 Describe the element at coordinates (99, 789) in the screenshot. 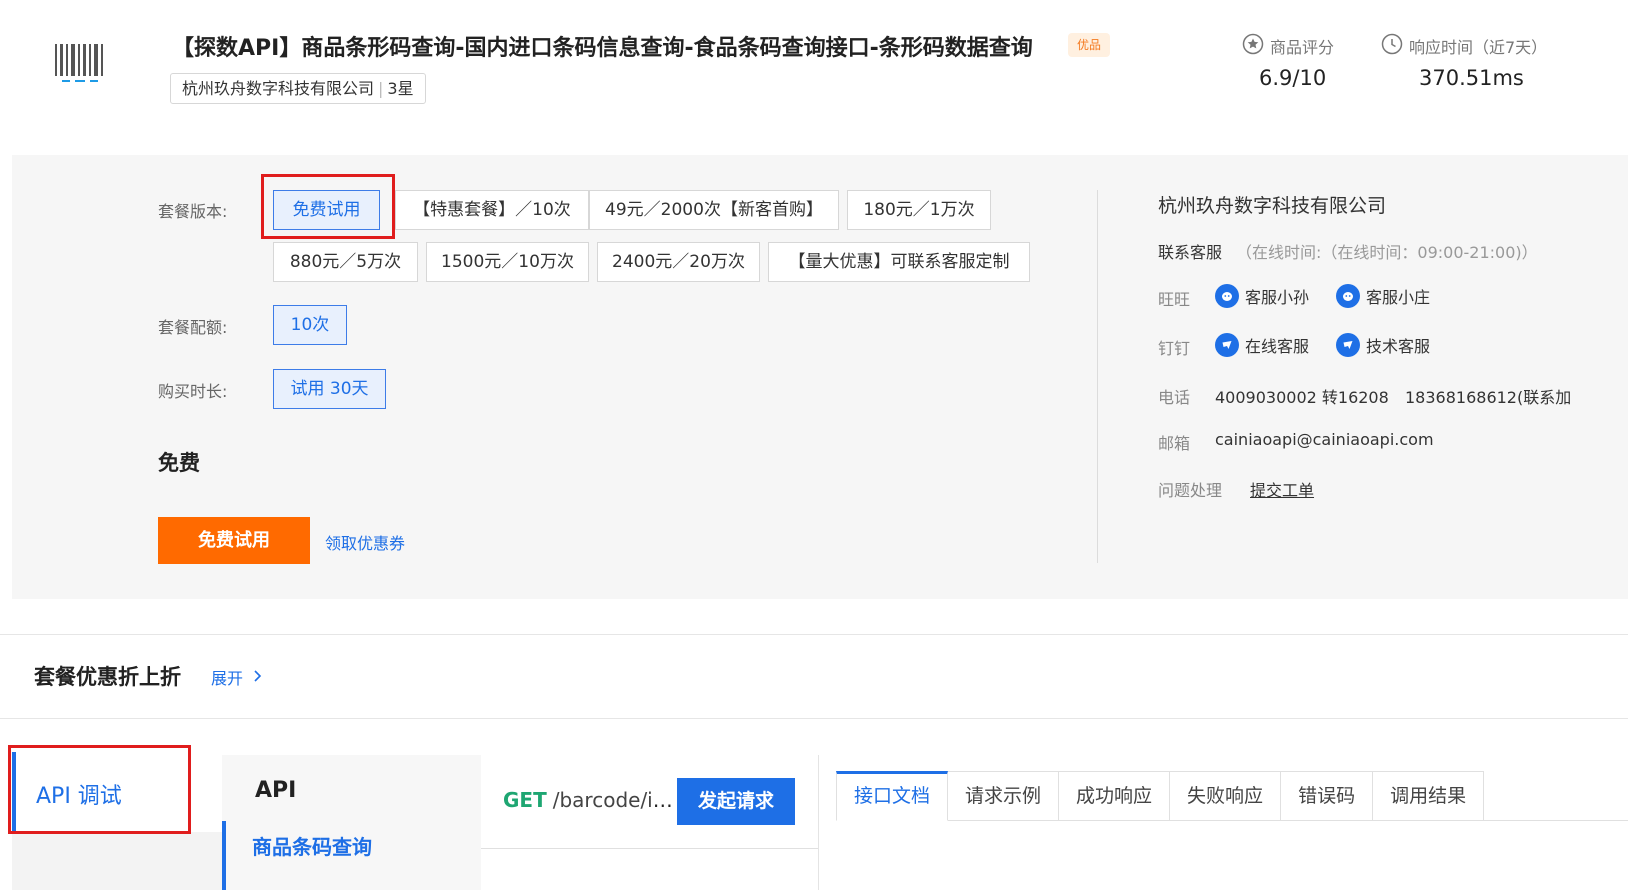

I see `highlight-box` at that location.